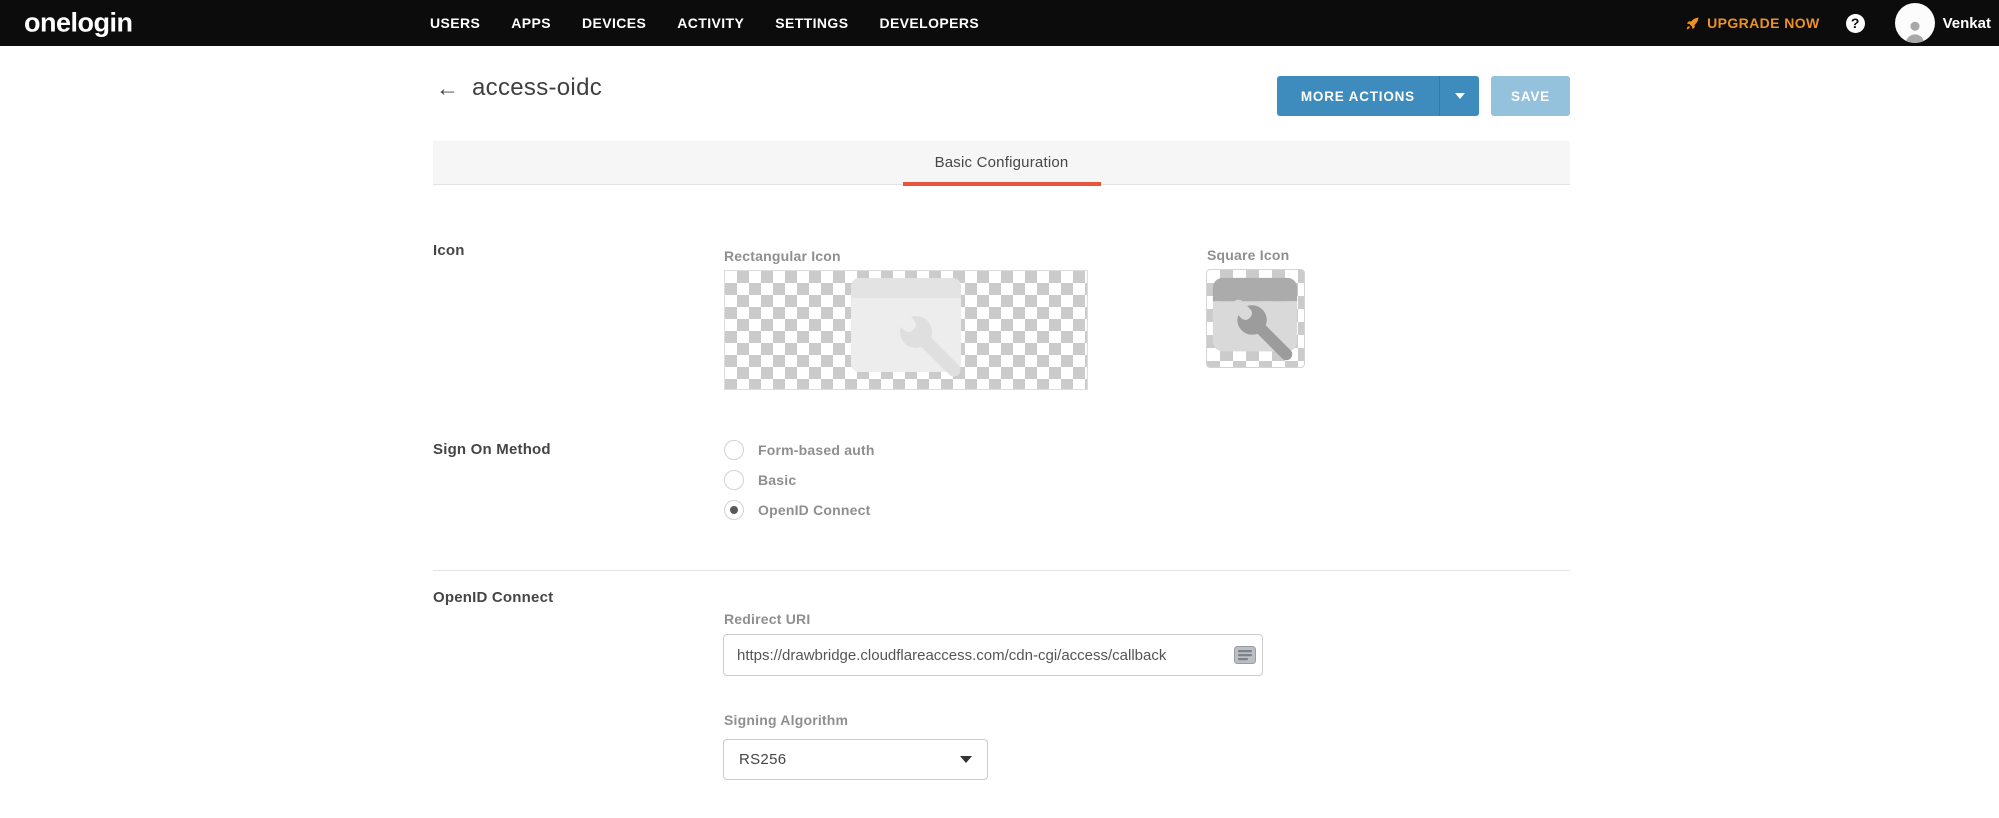  I want to click on icon-section-label: Icon, so click(449, 250).